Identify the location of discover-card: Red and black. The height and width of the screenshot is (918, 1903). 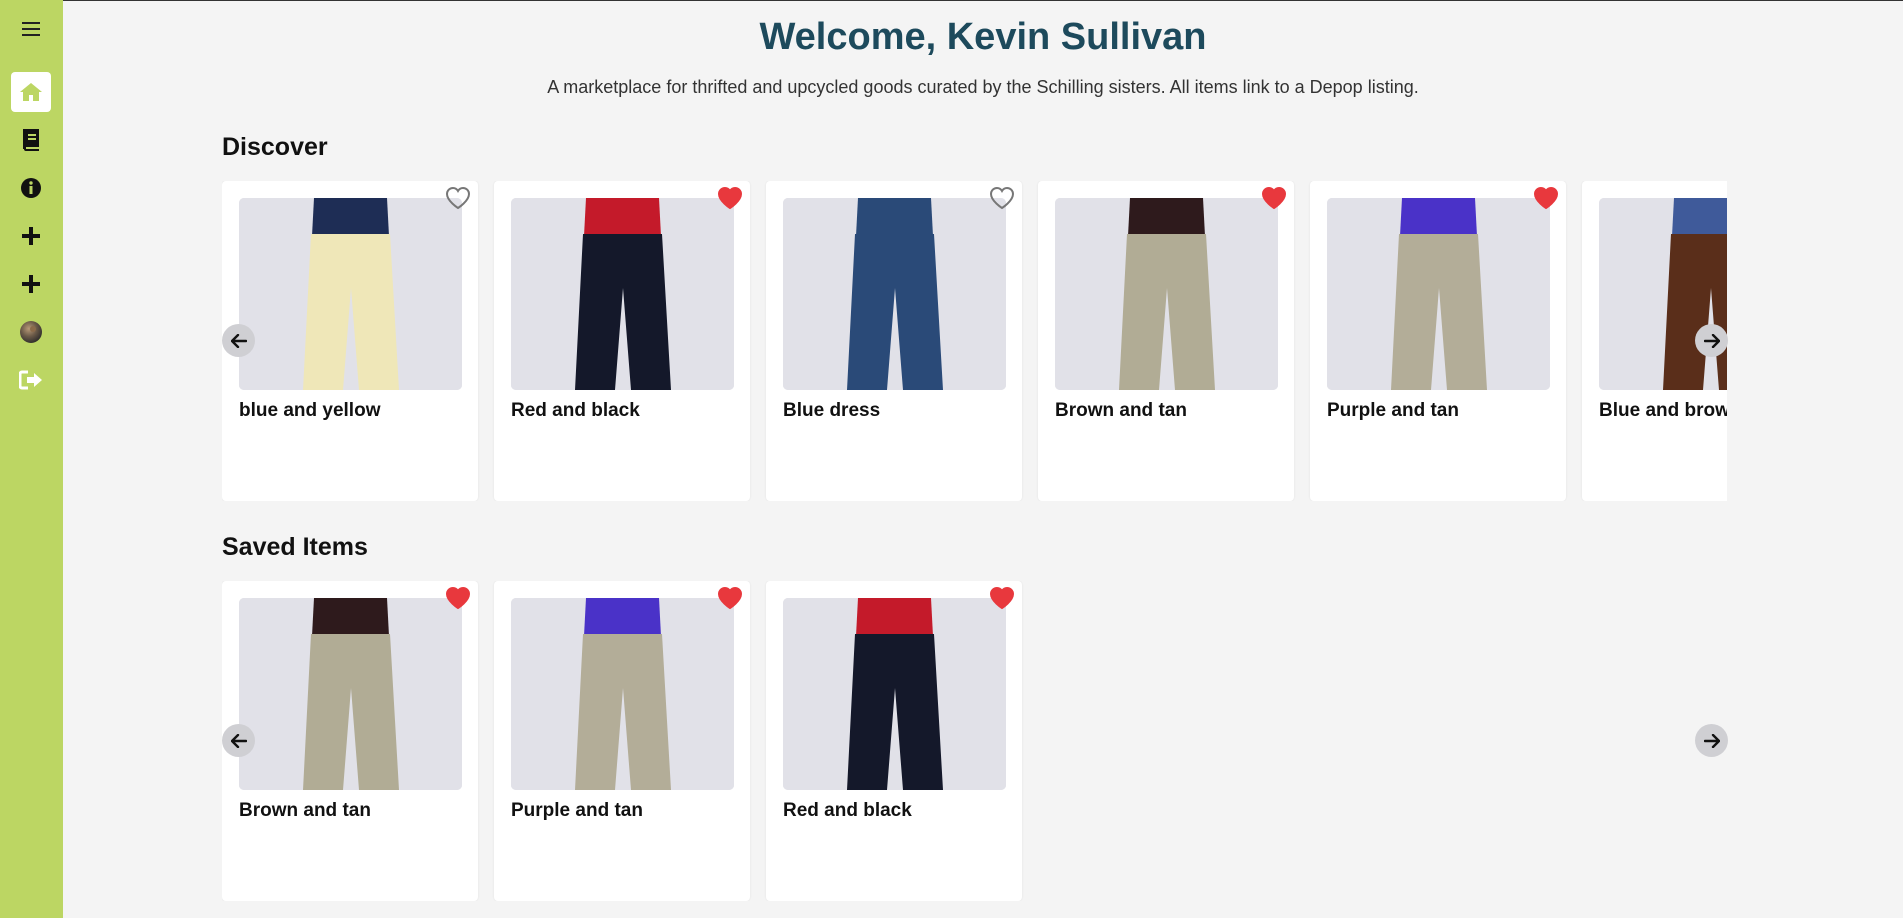
(622, 341).